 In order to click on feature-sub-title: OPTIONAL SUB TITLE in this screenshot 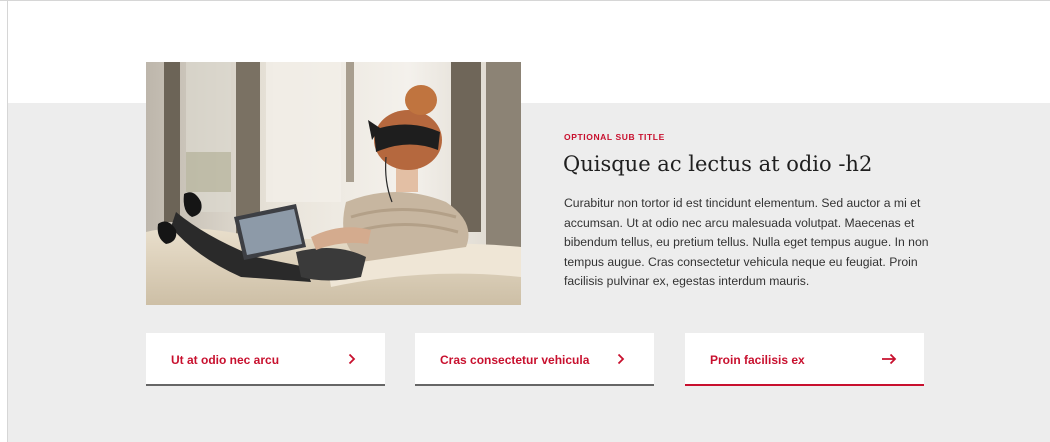, I will do `click(614, 137)`.